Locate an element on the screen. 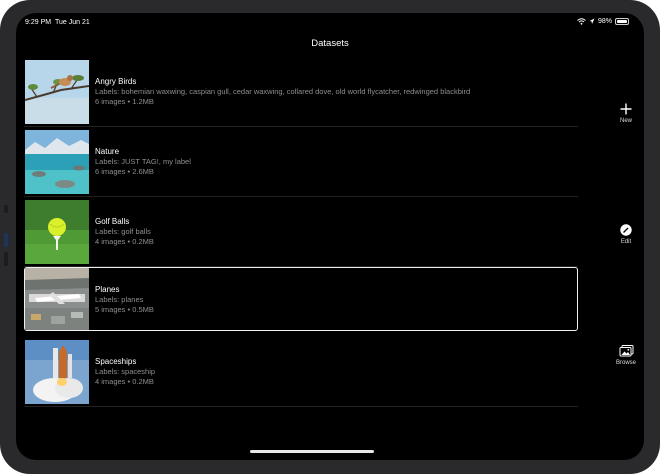 The width and height of the screenshot is (660, 474). plus-icon is located at coordinates (626, 109).